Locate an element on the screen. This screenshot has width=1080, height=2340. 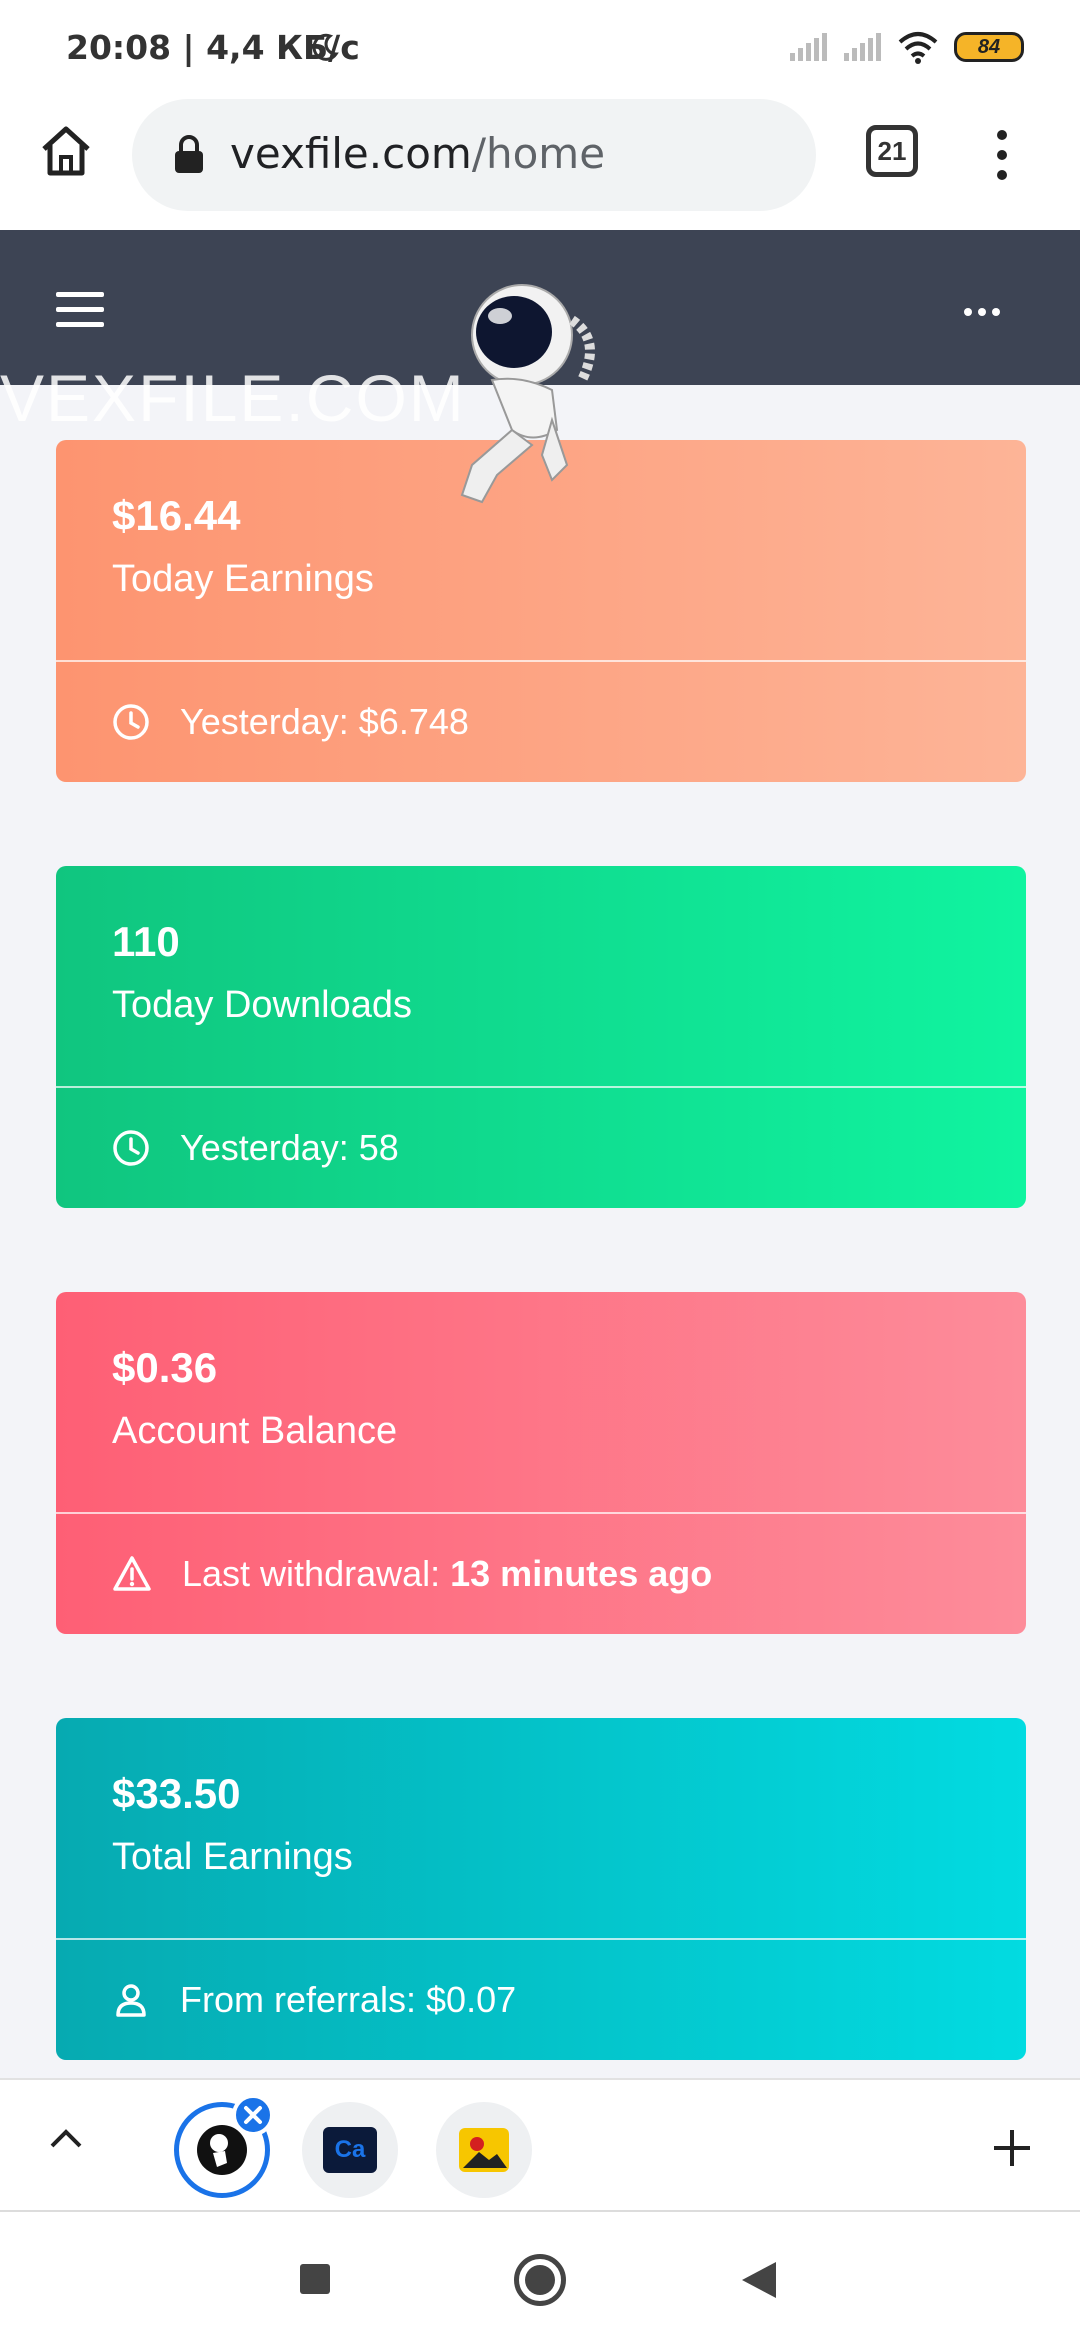
tab-favicon-2: Ca is located at coordinates (350, 2150).